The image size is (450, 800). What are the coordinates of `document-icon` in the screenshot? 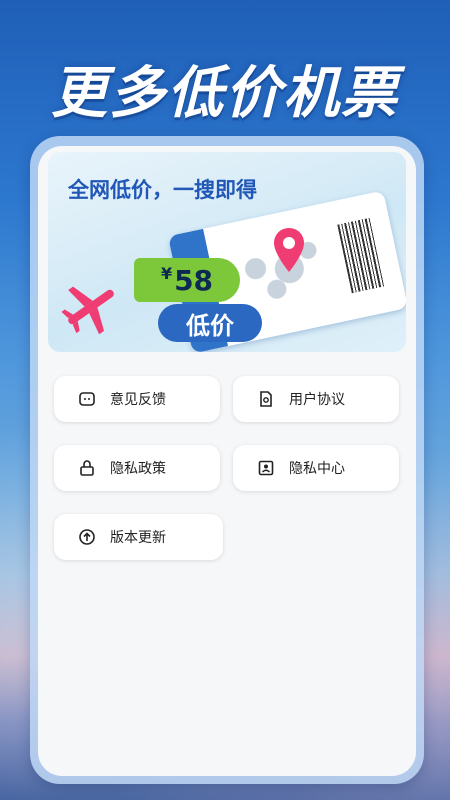 It's located at (266, 399).